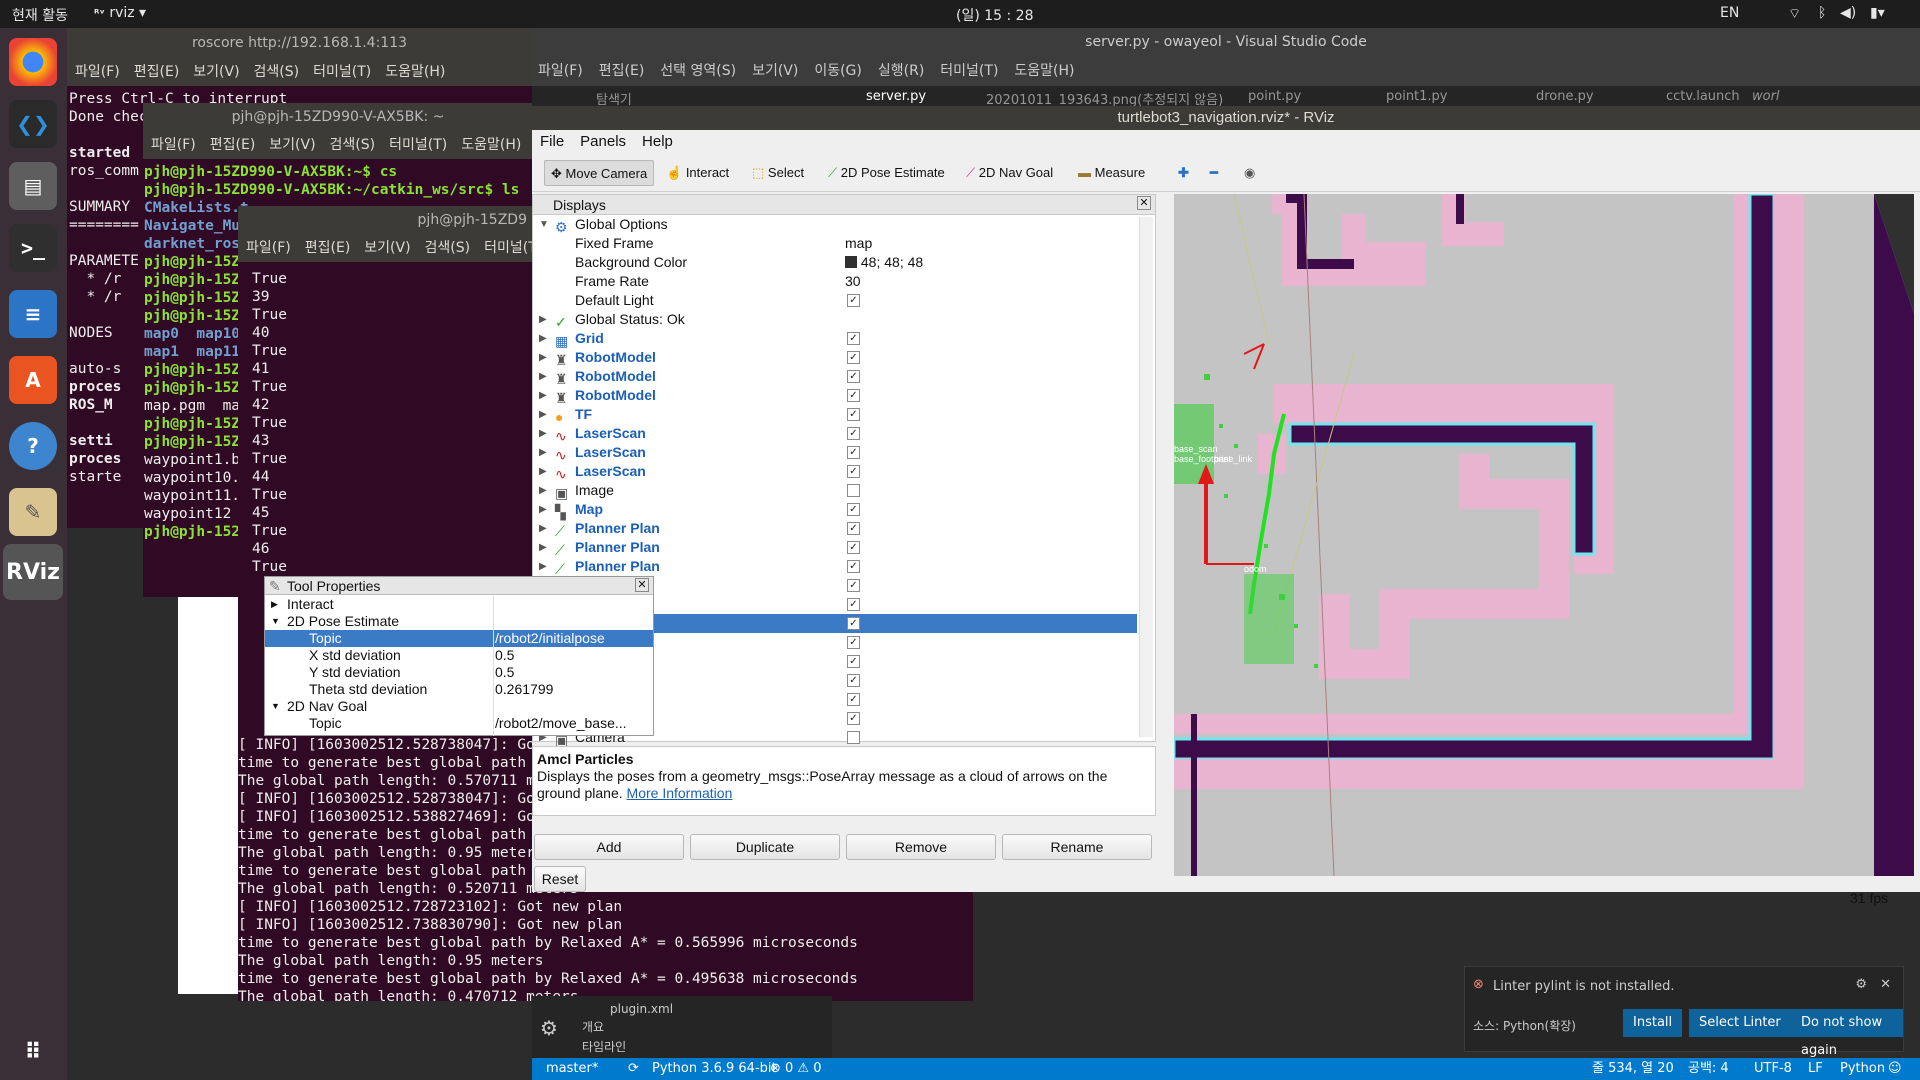 The width and height of the screenshot is (1920, 1080). I want to click on wifi-icon: ⌔, so click(1794, 14).